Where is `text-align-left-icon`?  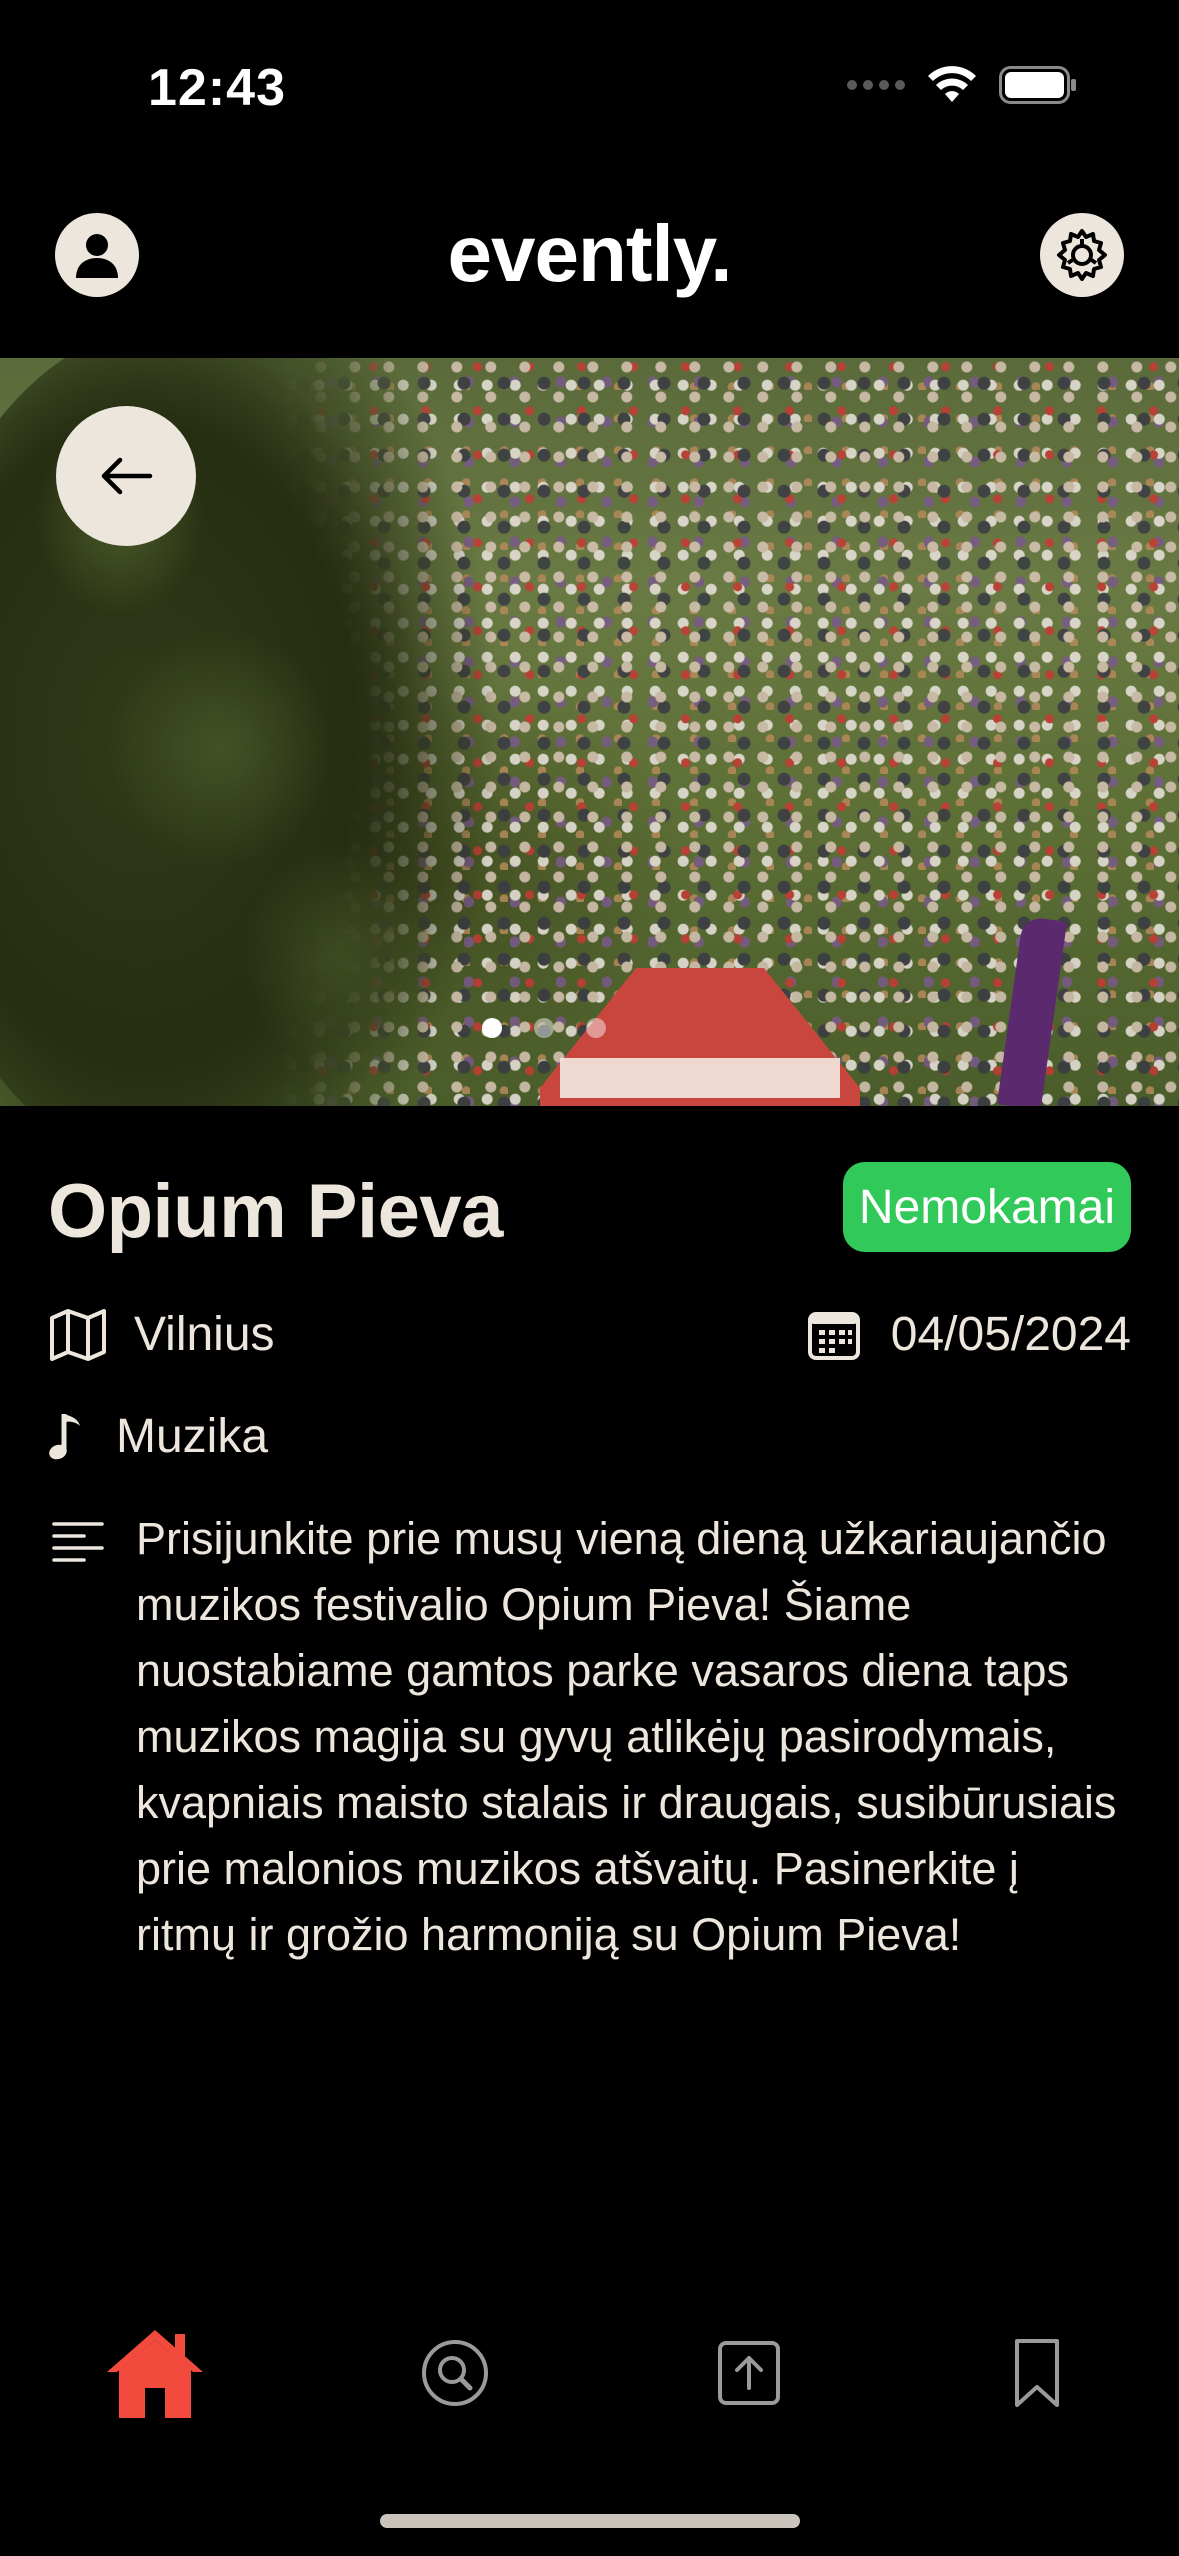 text-align-left-icon is located at coordinates (78, 1542).